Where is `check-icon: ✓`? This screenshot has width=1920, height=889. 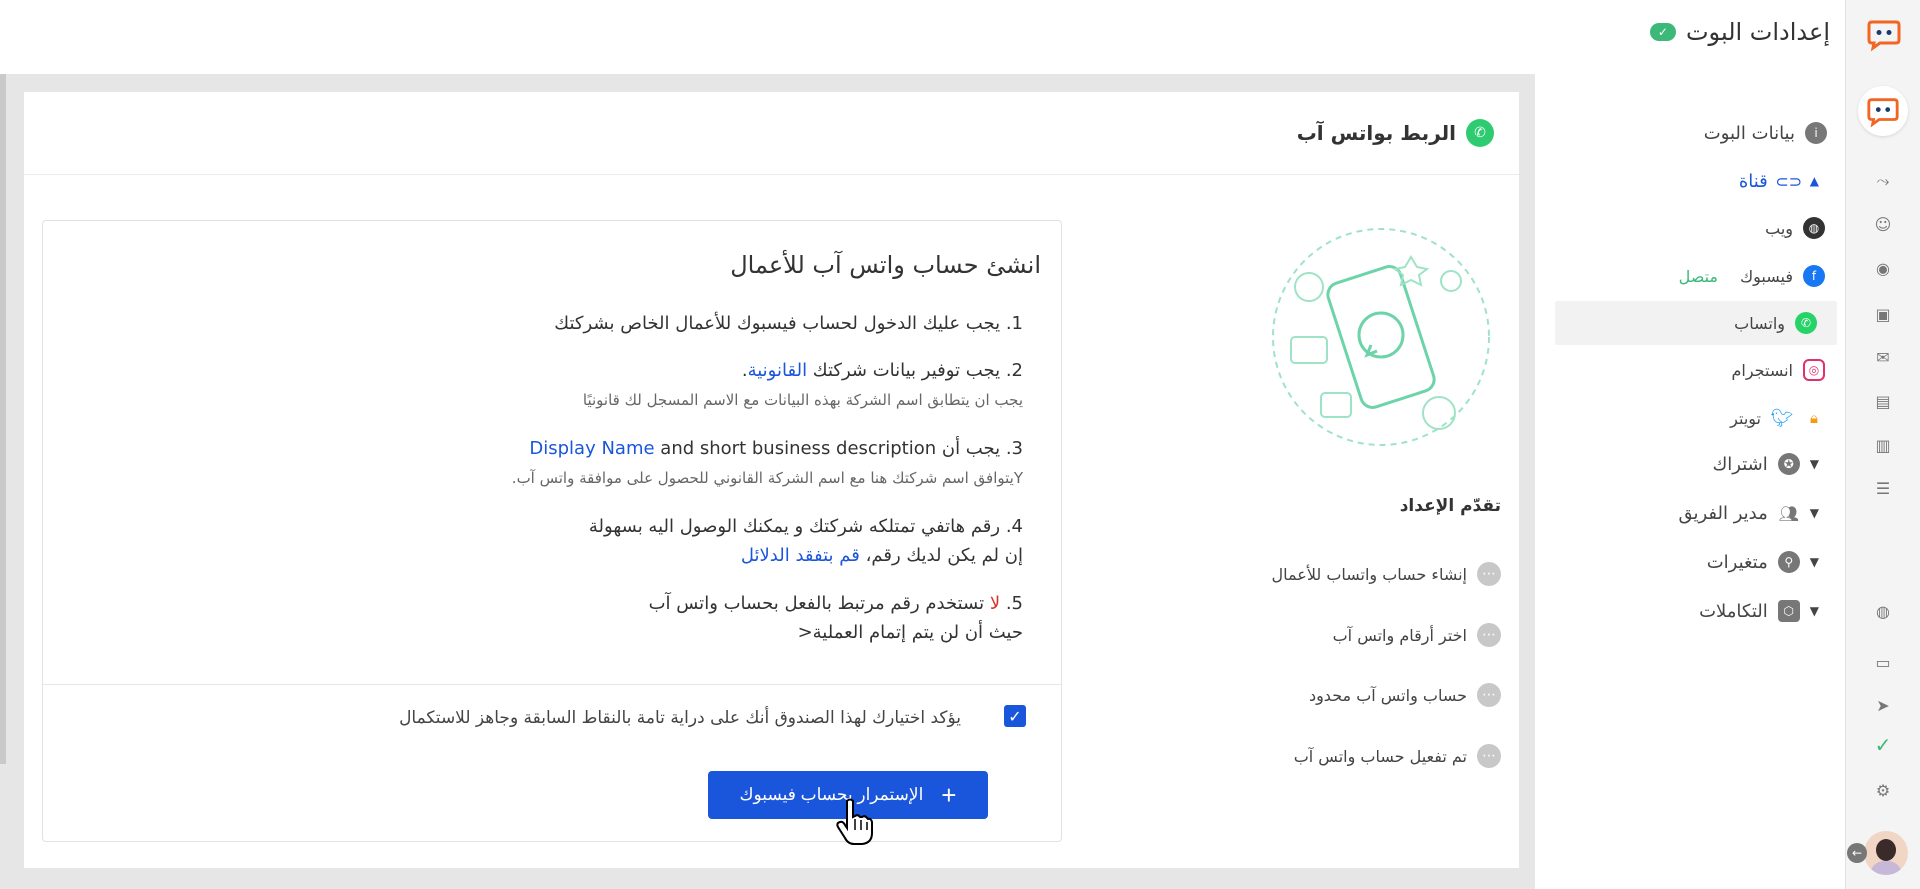 check-icon: ✓ is located at coordinates (1883, 745).